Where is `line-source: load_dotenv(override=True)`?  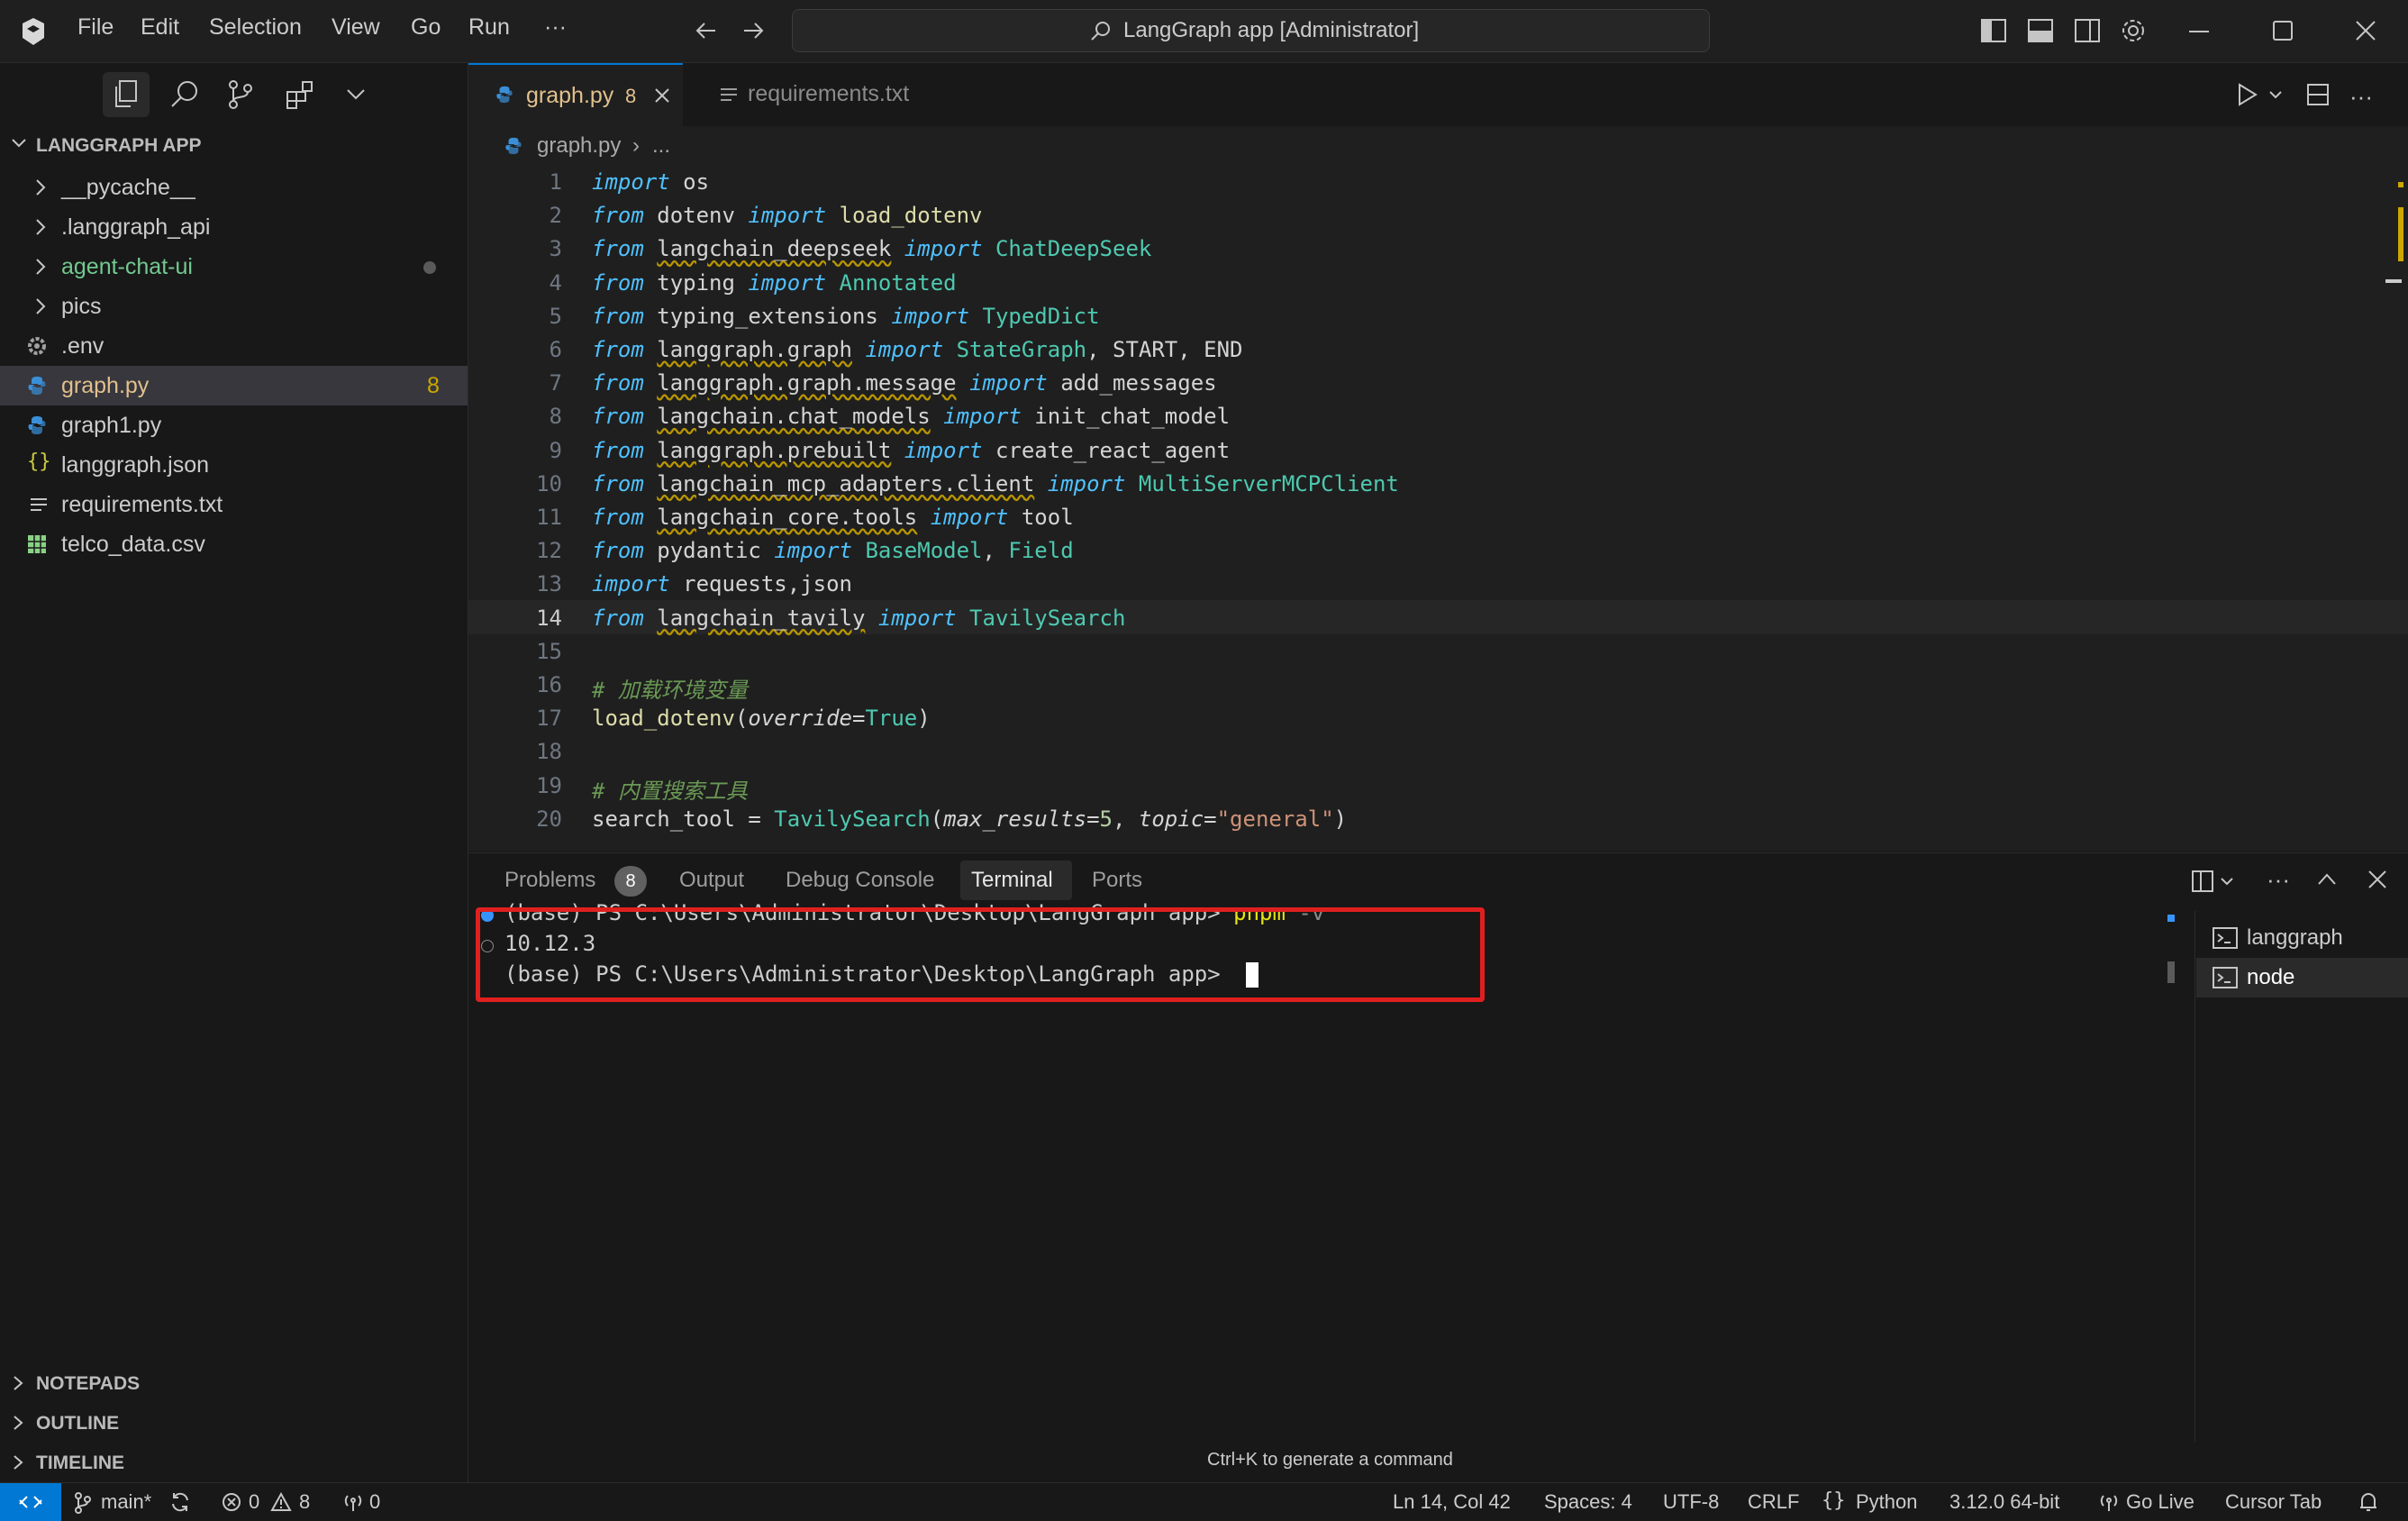 line-source: load_dotenv(override=True) is located at coordinates (761, 719).